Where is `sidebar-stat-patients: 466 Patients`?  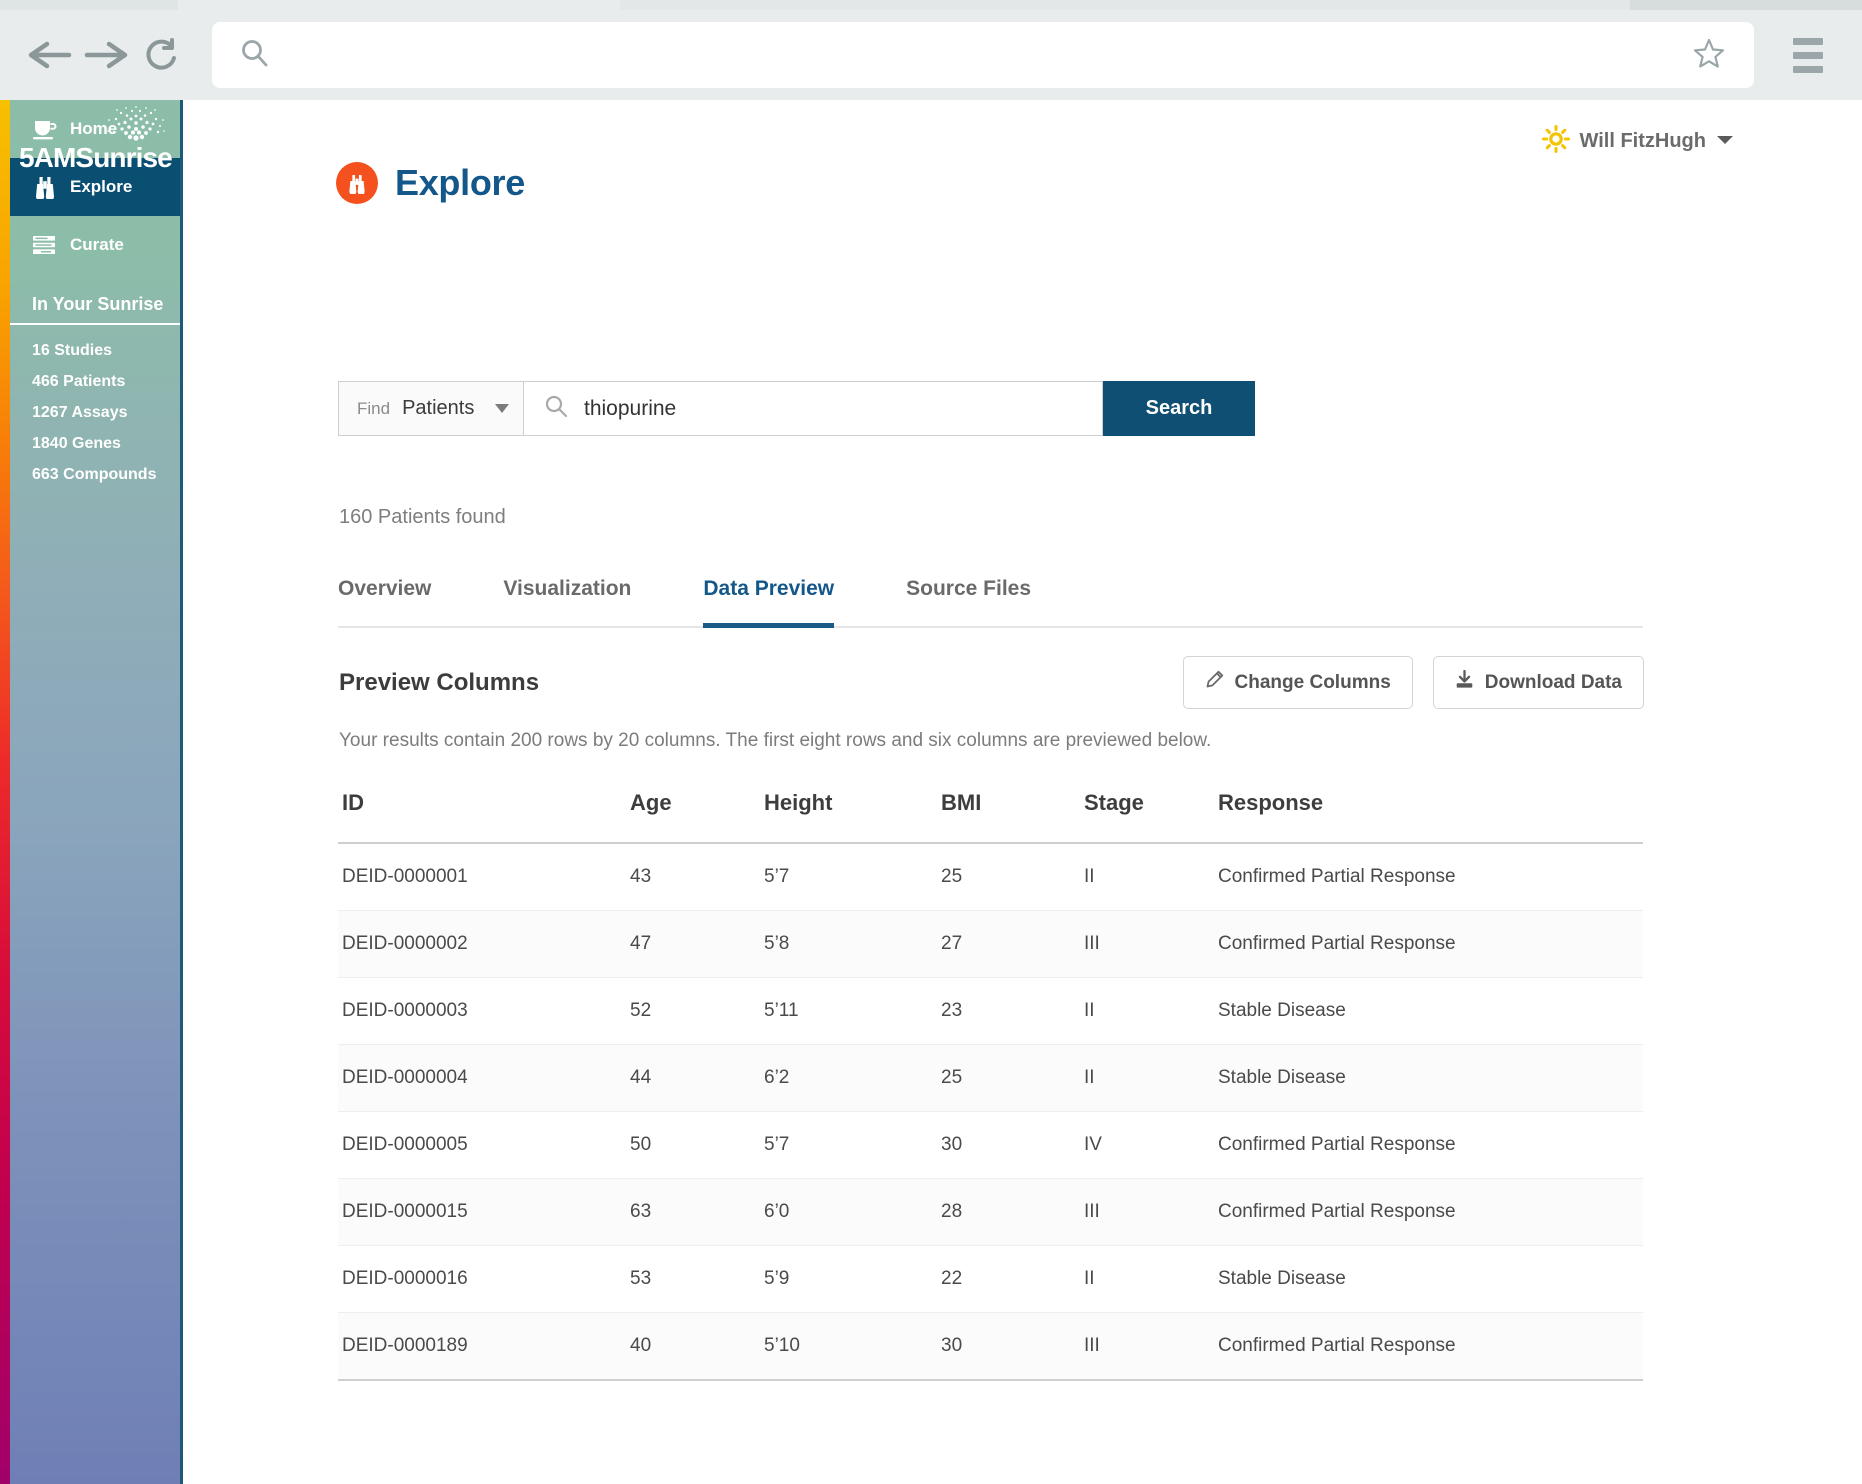 sidebar-stat-patients: 466 Patients is located at coordinates (95, 381).